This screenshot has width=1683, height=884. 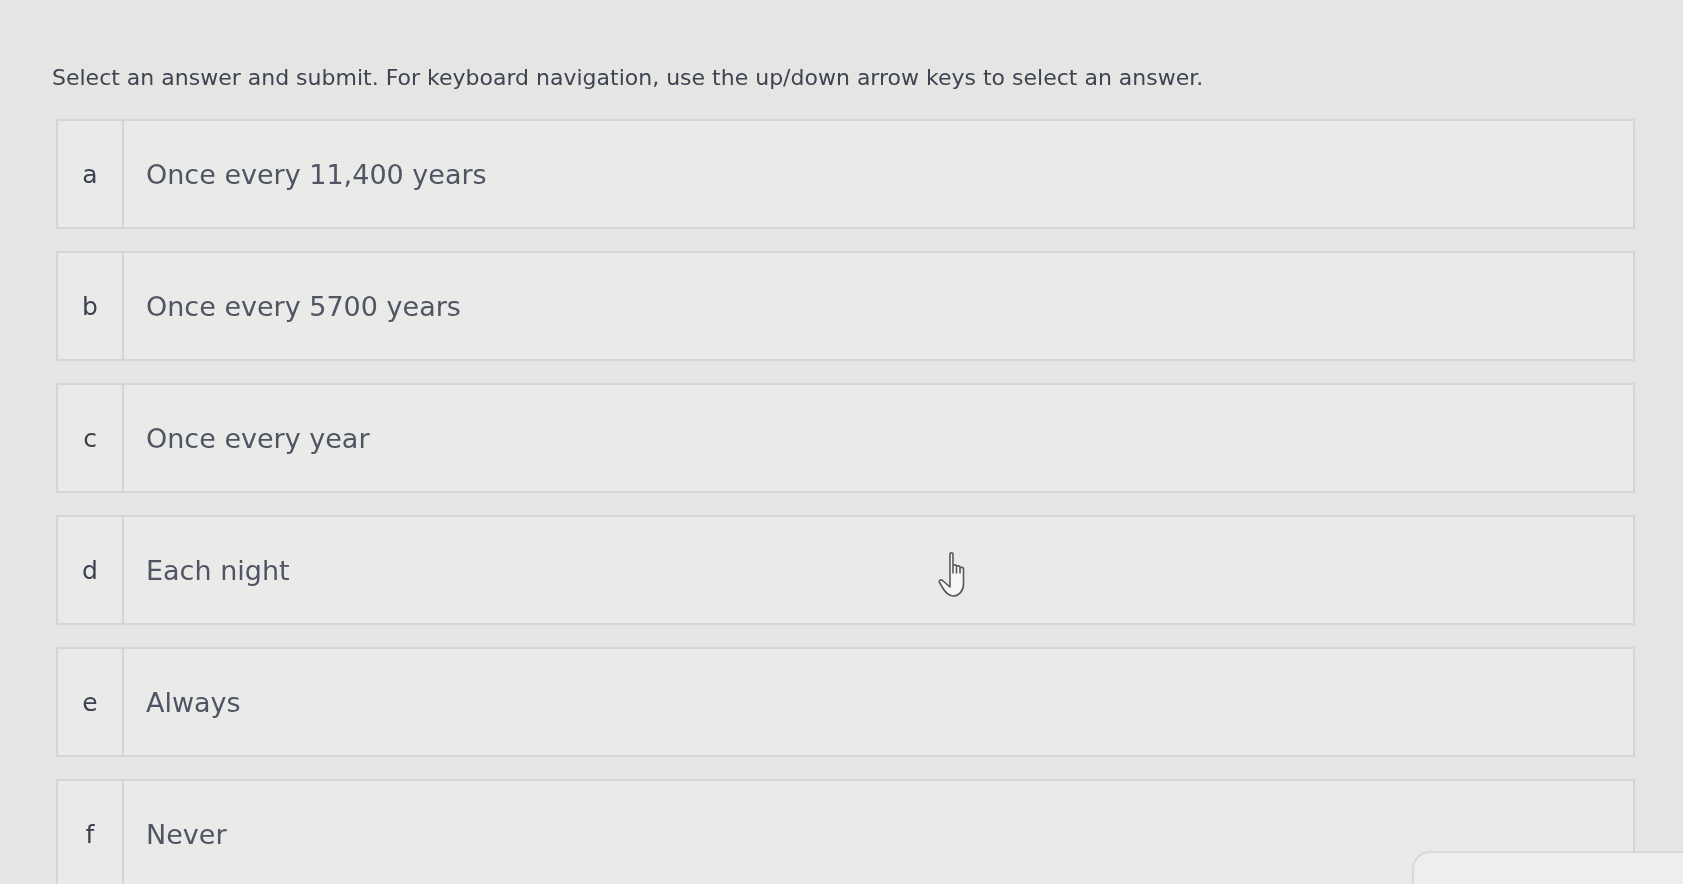 I want to click on answer-option: d Each night, so click(x=845, y=570).